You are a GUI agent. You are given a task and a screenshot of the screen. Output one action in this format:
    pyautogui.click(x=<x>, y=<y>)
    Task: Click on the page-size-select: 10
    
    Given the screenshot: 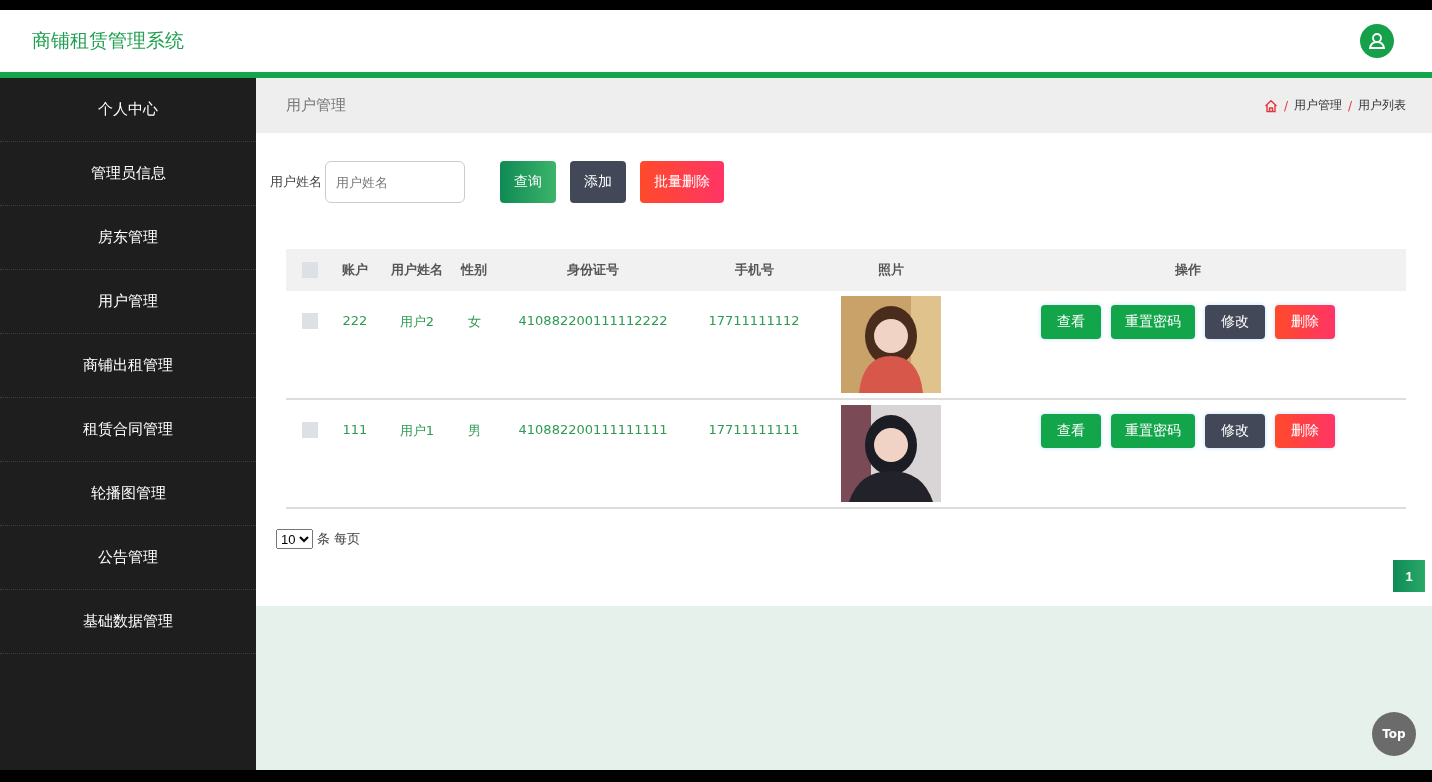 What is the action you would take?
    pyautogui.click(x=294, y=539)
    